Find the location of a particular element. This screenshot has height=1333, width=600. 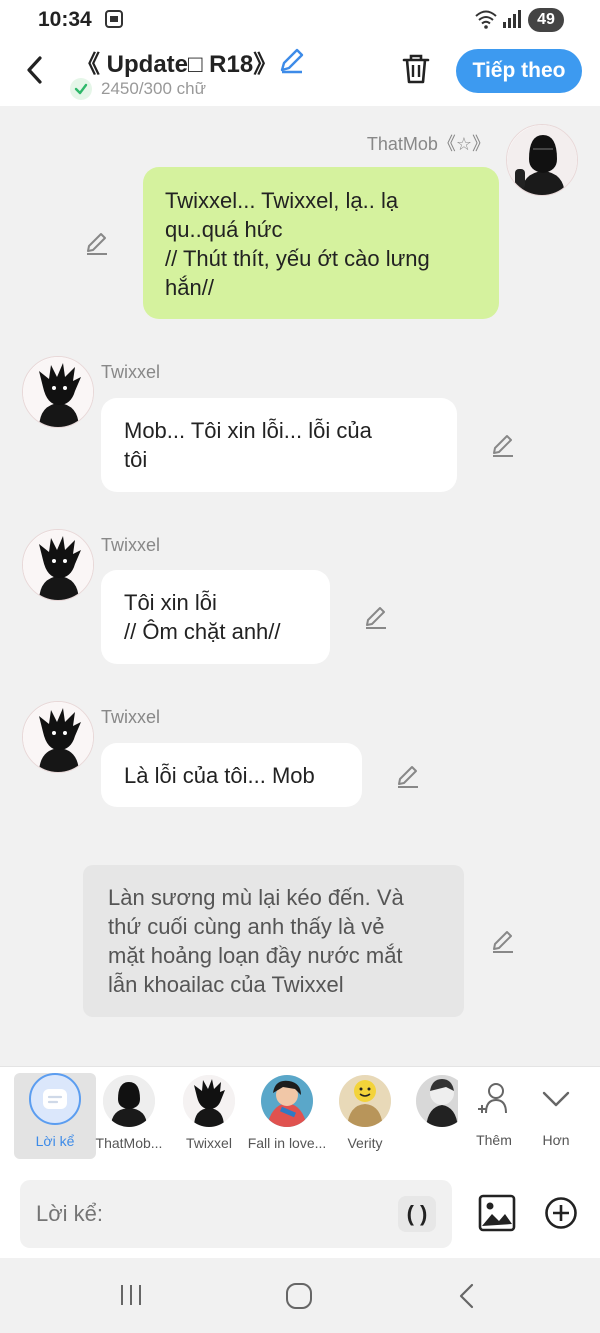

parentheses-button: ( ) is located at coordinates (417, 1214).